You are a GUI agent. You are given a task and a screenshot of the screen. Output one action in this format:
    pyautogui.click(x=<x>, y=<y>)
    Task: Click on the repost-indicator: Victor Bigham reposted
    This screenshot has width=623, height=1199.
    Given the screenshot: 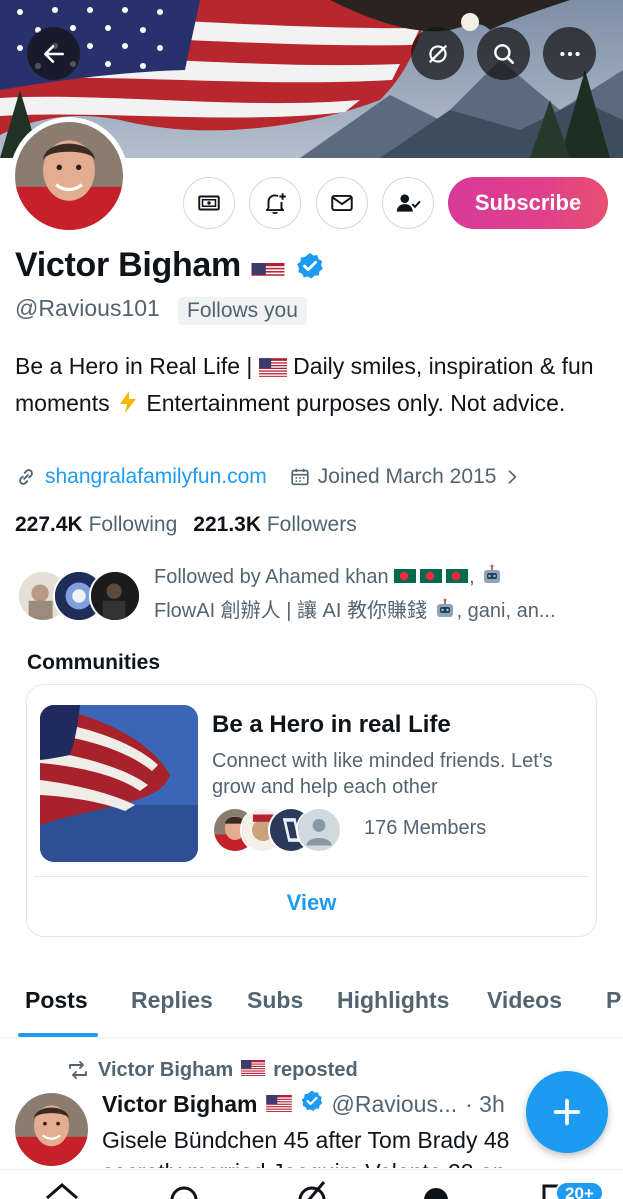 What is the action you would take?
    pyautogui.click(x=212, y=1070)
    